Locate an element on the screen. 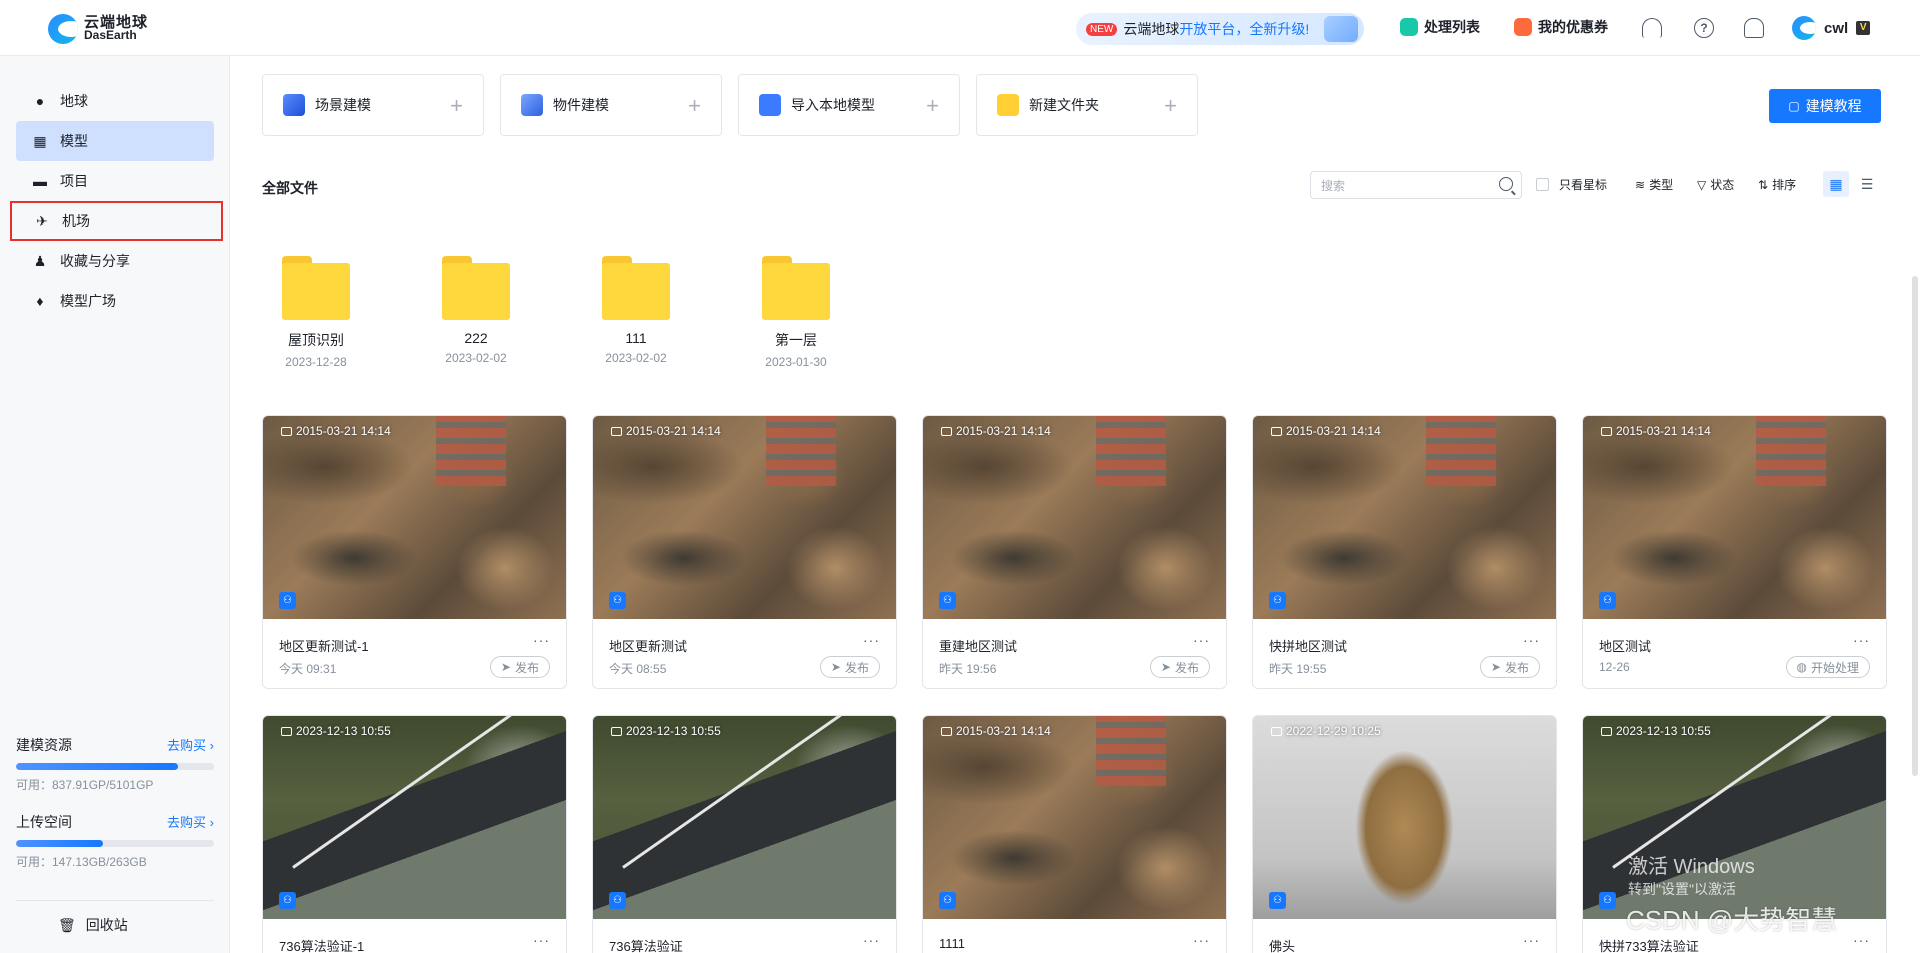 The height and width of the screenshot is (953, 1920). model-card: 2022-12-29 10:25 ⚇ 佛头 ··· is located at coordinates (1404, 834).